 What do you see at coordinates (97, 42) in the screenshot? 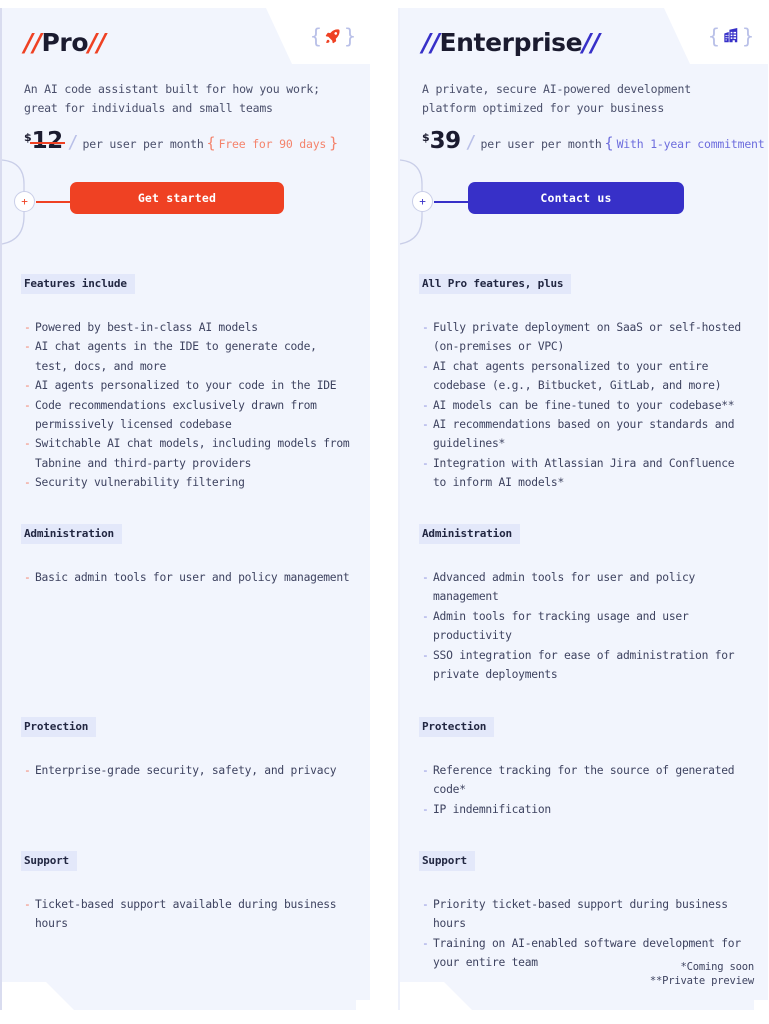
I see `title-slash-right: //` at bounding box center [97, 42].